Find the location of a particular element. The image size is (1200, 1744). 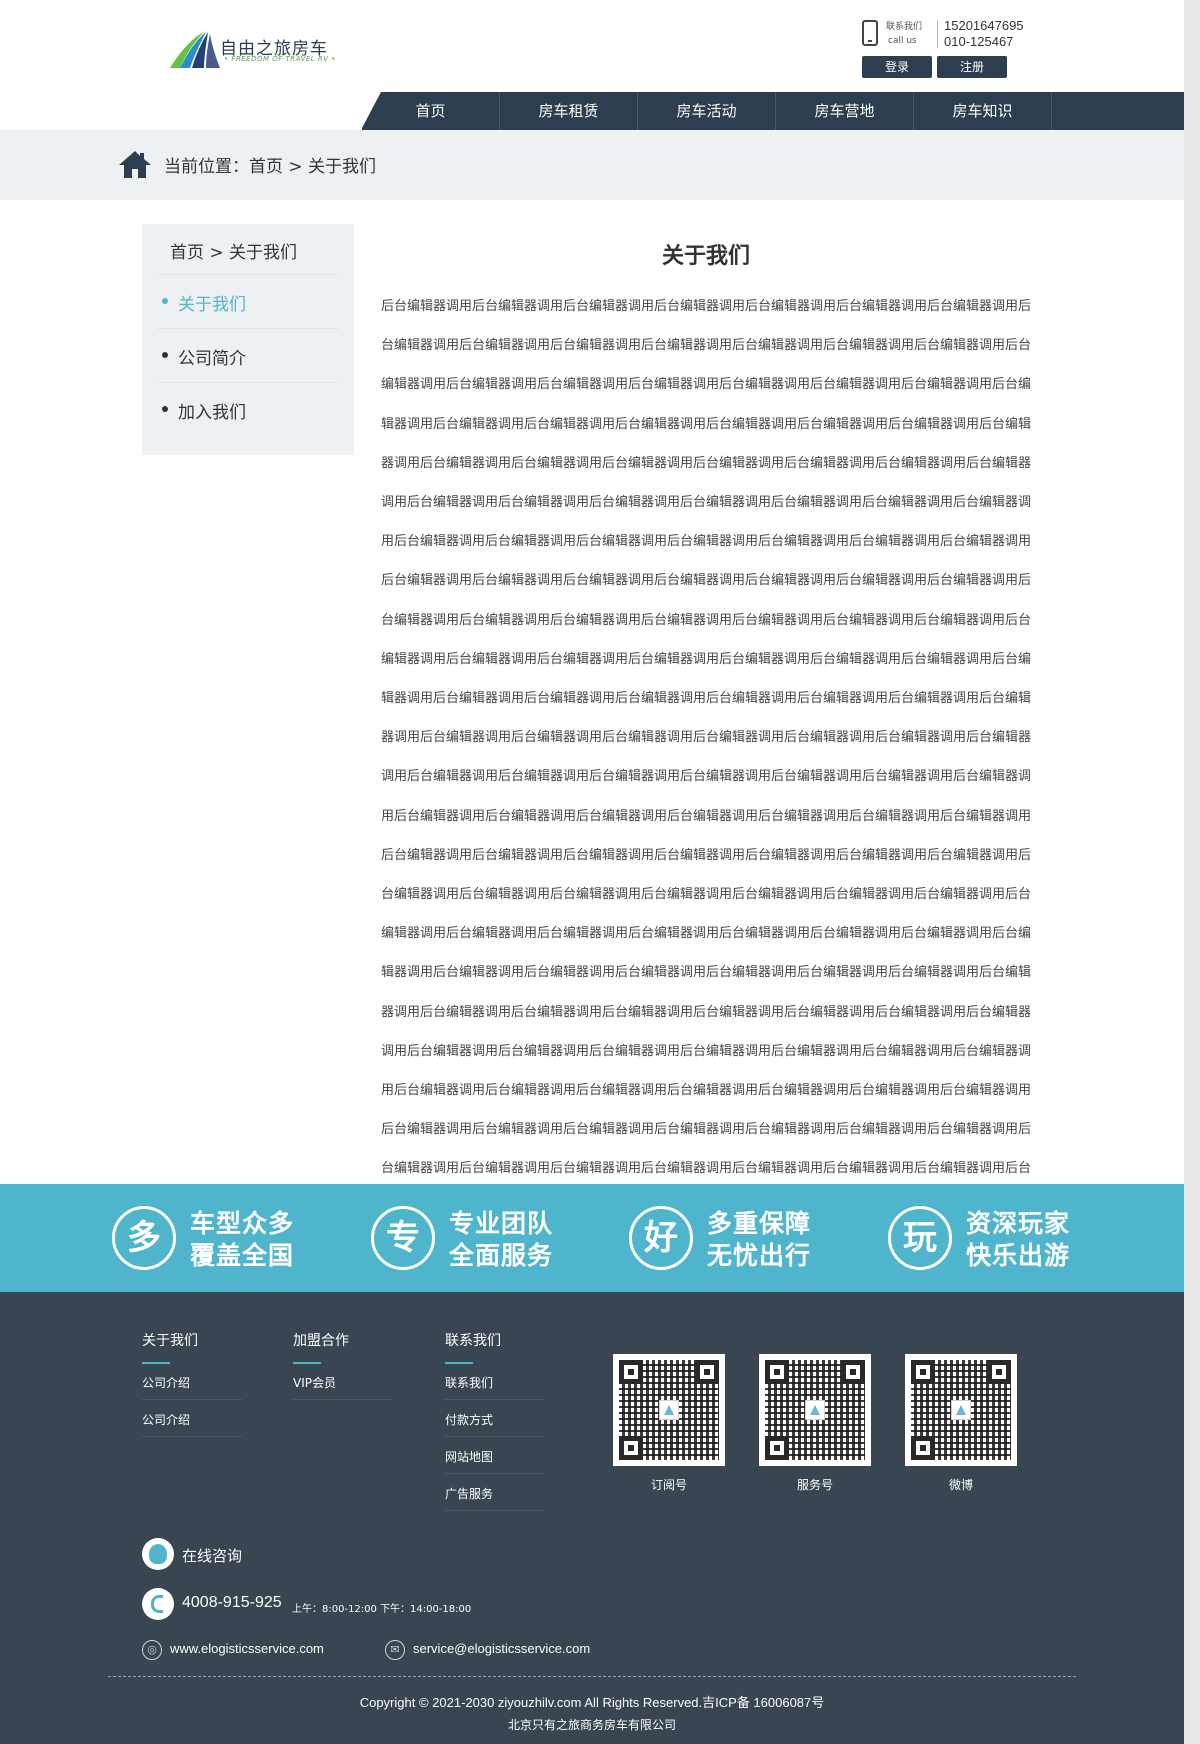

footer-column-about: 关于我们 公司介绍 公司介绍 is located at coordinates (192, 1383).